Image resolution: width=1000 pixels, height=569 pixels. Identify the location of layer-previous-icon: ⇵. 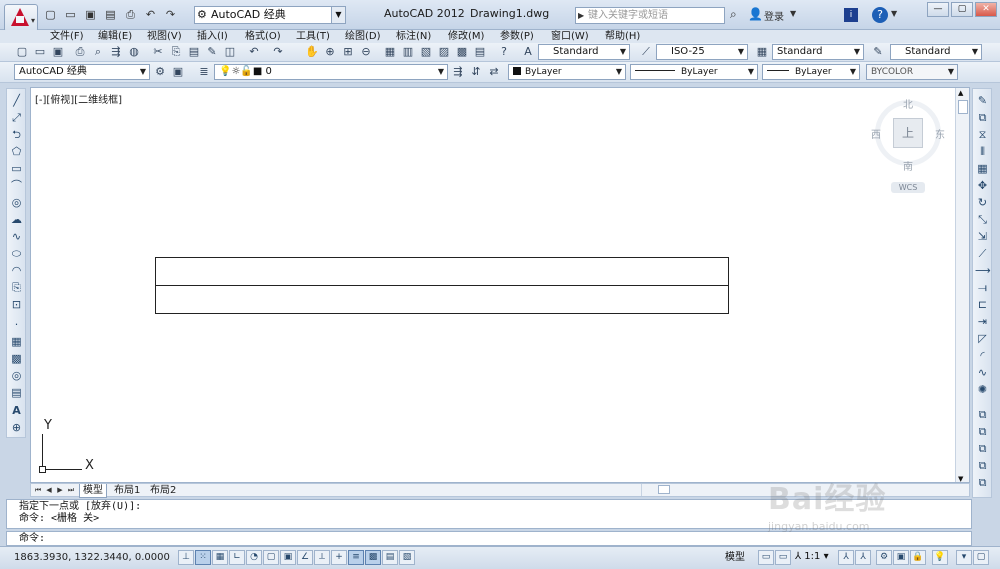
(476, 72).